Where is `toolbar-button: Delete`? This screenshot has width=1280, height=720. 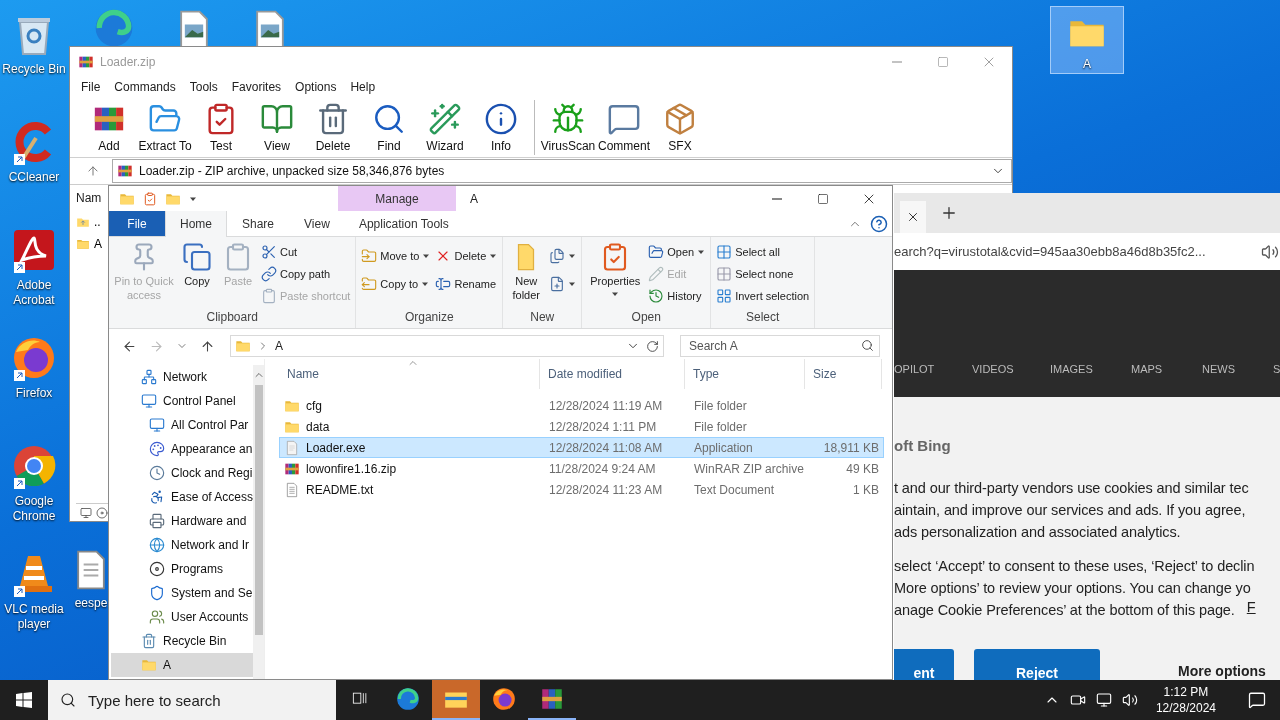 toolbar-button: Delete is located at coordinates (333, 127).